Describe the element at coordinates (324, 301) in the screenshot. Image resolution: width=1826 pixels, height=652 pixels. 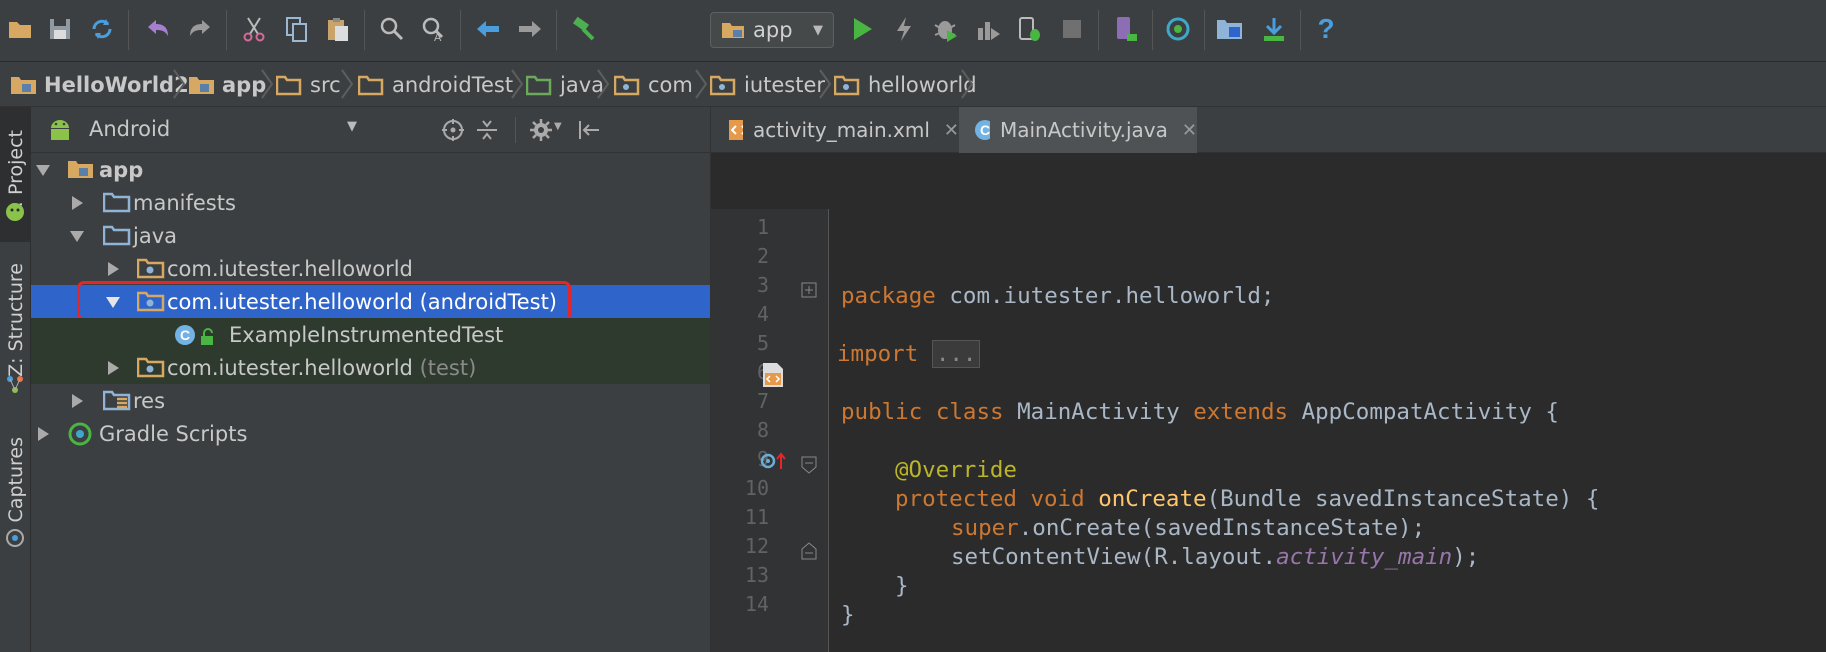
I see `highlight-box` at that location.